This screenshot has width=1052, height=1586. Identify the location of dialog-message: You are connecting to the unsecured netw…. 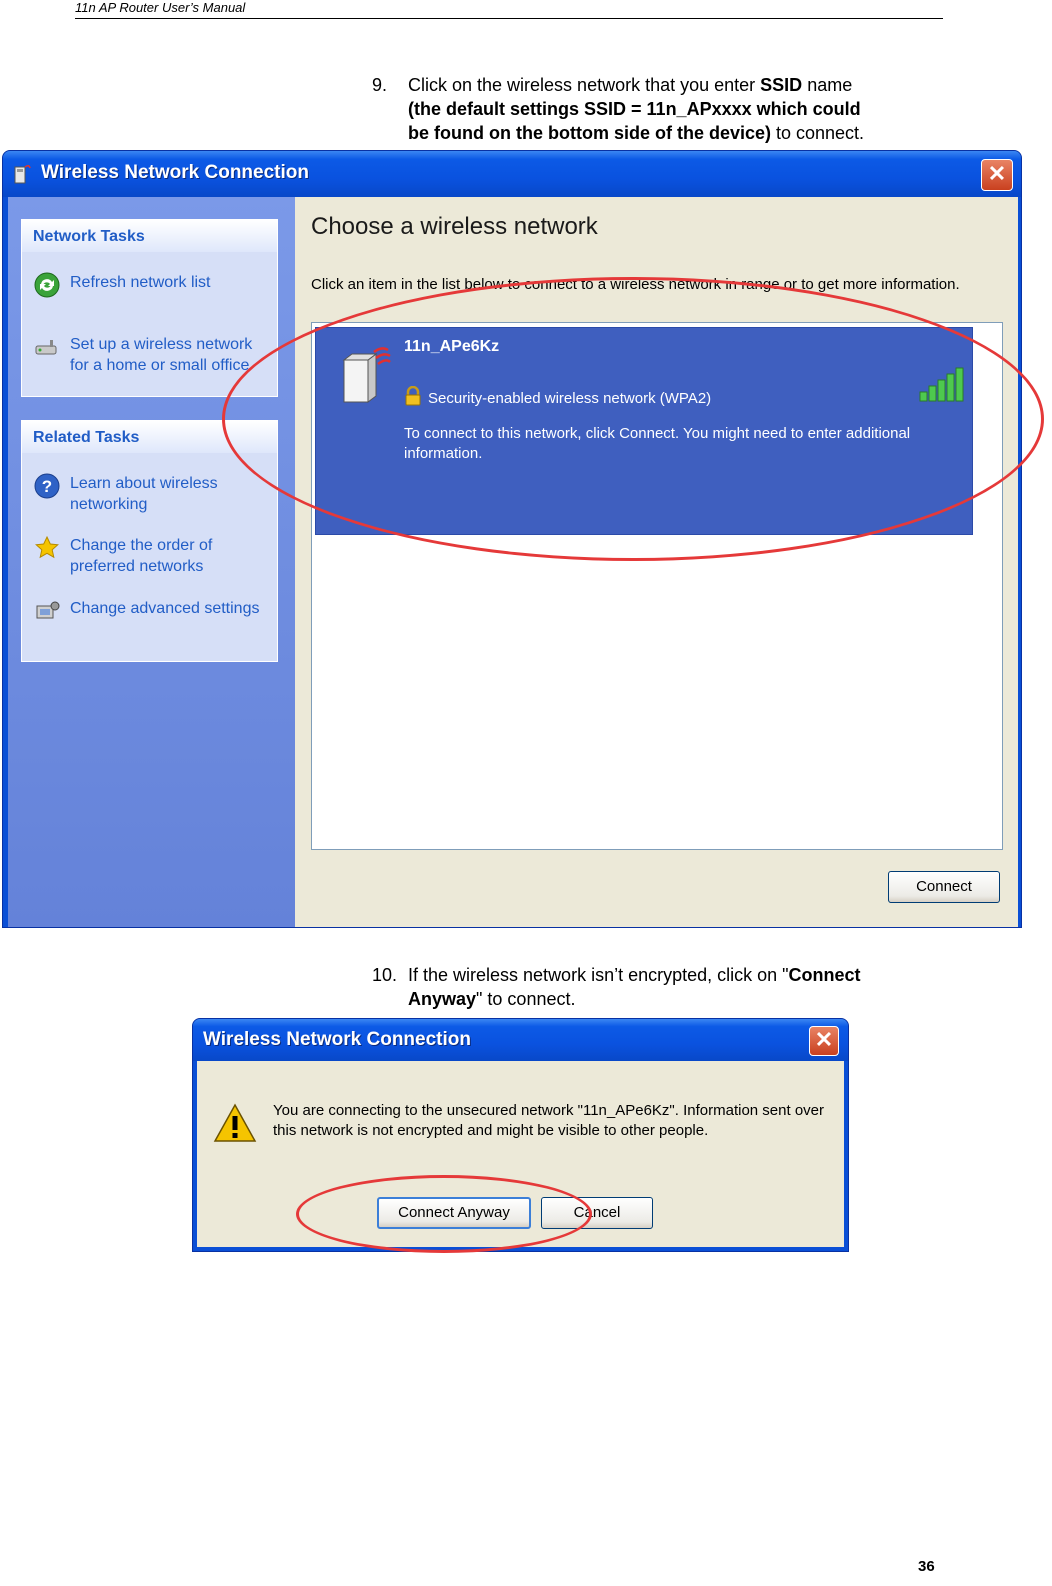
(548, 1120).